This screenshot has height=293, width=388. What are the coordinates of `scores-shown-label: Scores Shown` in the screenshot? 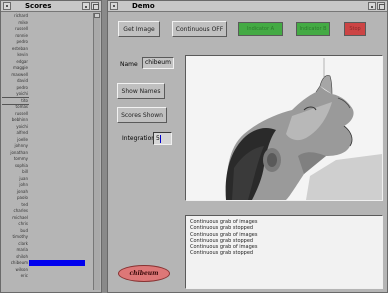 It's located at (142, 115).